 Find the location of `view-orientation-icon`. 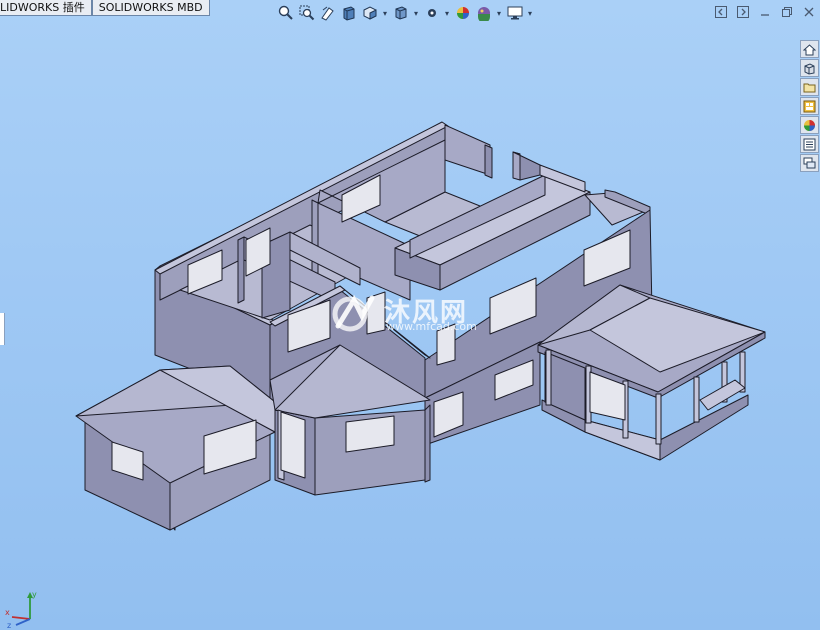

view-orientation-icon is located at coordinates (369, 13).